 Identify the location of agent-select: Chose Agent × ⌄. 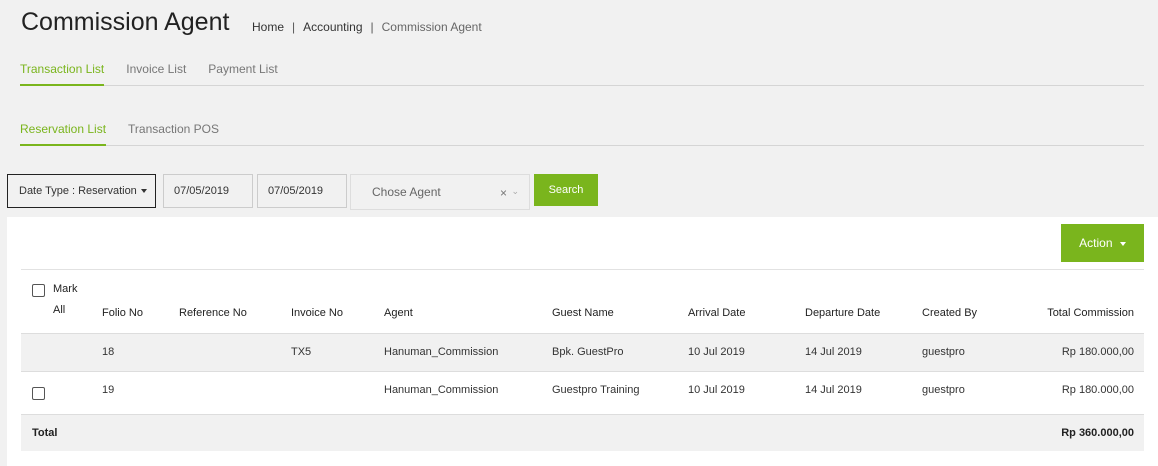
(440, 192).